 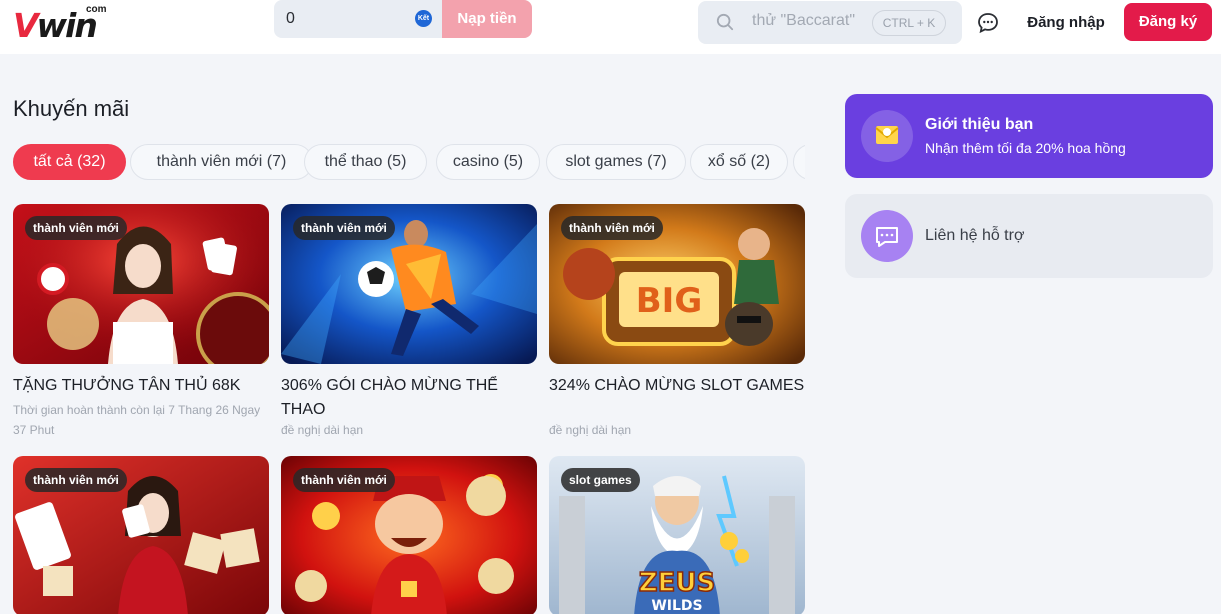 What do you see at coordinates (141, 535) in the screenshot?
I see `promo-image-woman-cards: thành viên mới` at bounding box center [141, 535].